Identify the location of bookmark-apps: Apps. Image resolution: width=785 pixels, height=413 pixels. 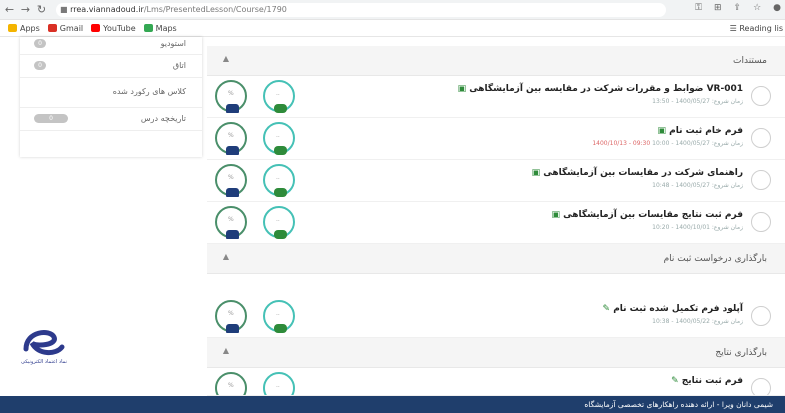
(24, 28).